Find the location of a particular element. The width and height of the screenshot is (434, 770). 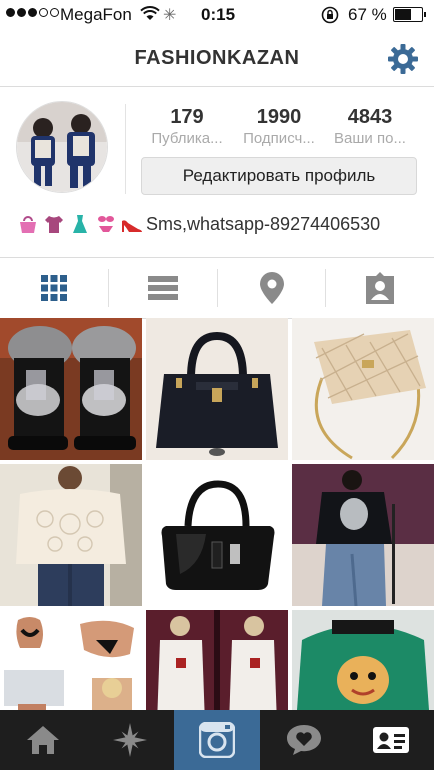

nav-bar: FASHIONKAZAN is located at coordinates (217, 58).